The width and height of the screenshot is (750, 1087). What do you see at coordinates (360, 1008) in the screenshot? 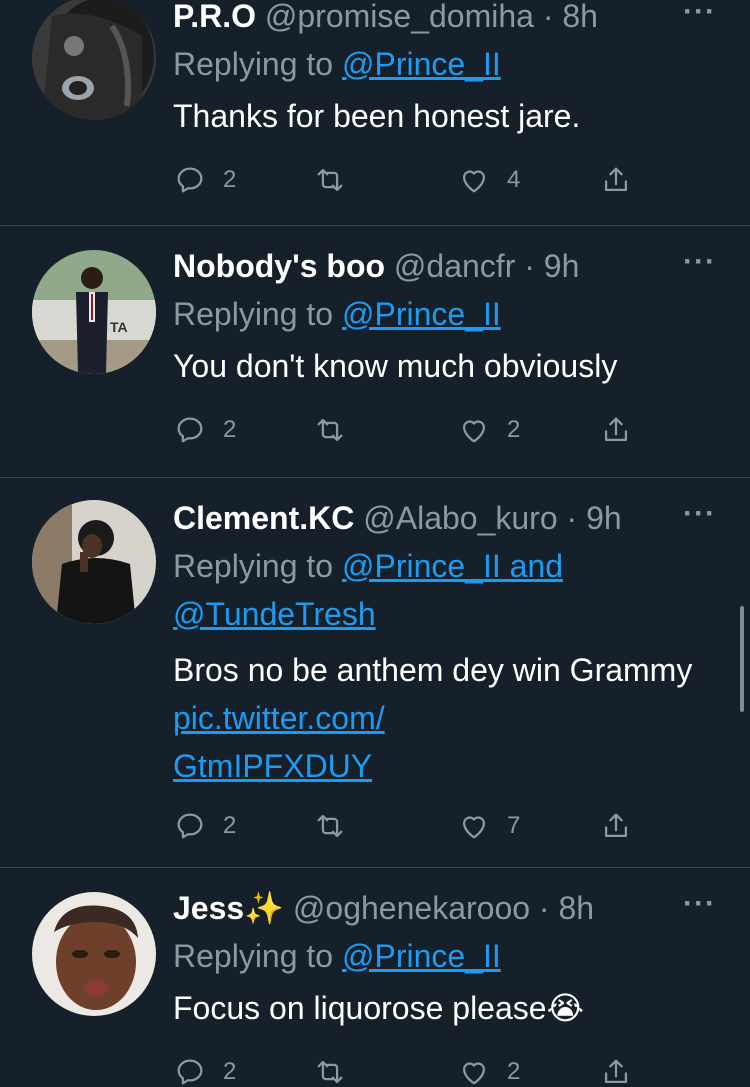
I see `tweet-text-body: Focus on liquorose please` at bounding box center [360, 1008].